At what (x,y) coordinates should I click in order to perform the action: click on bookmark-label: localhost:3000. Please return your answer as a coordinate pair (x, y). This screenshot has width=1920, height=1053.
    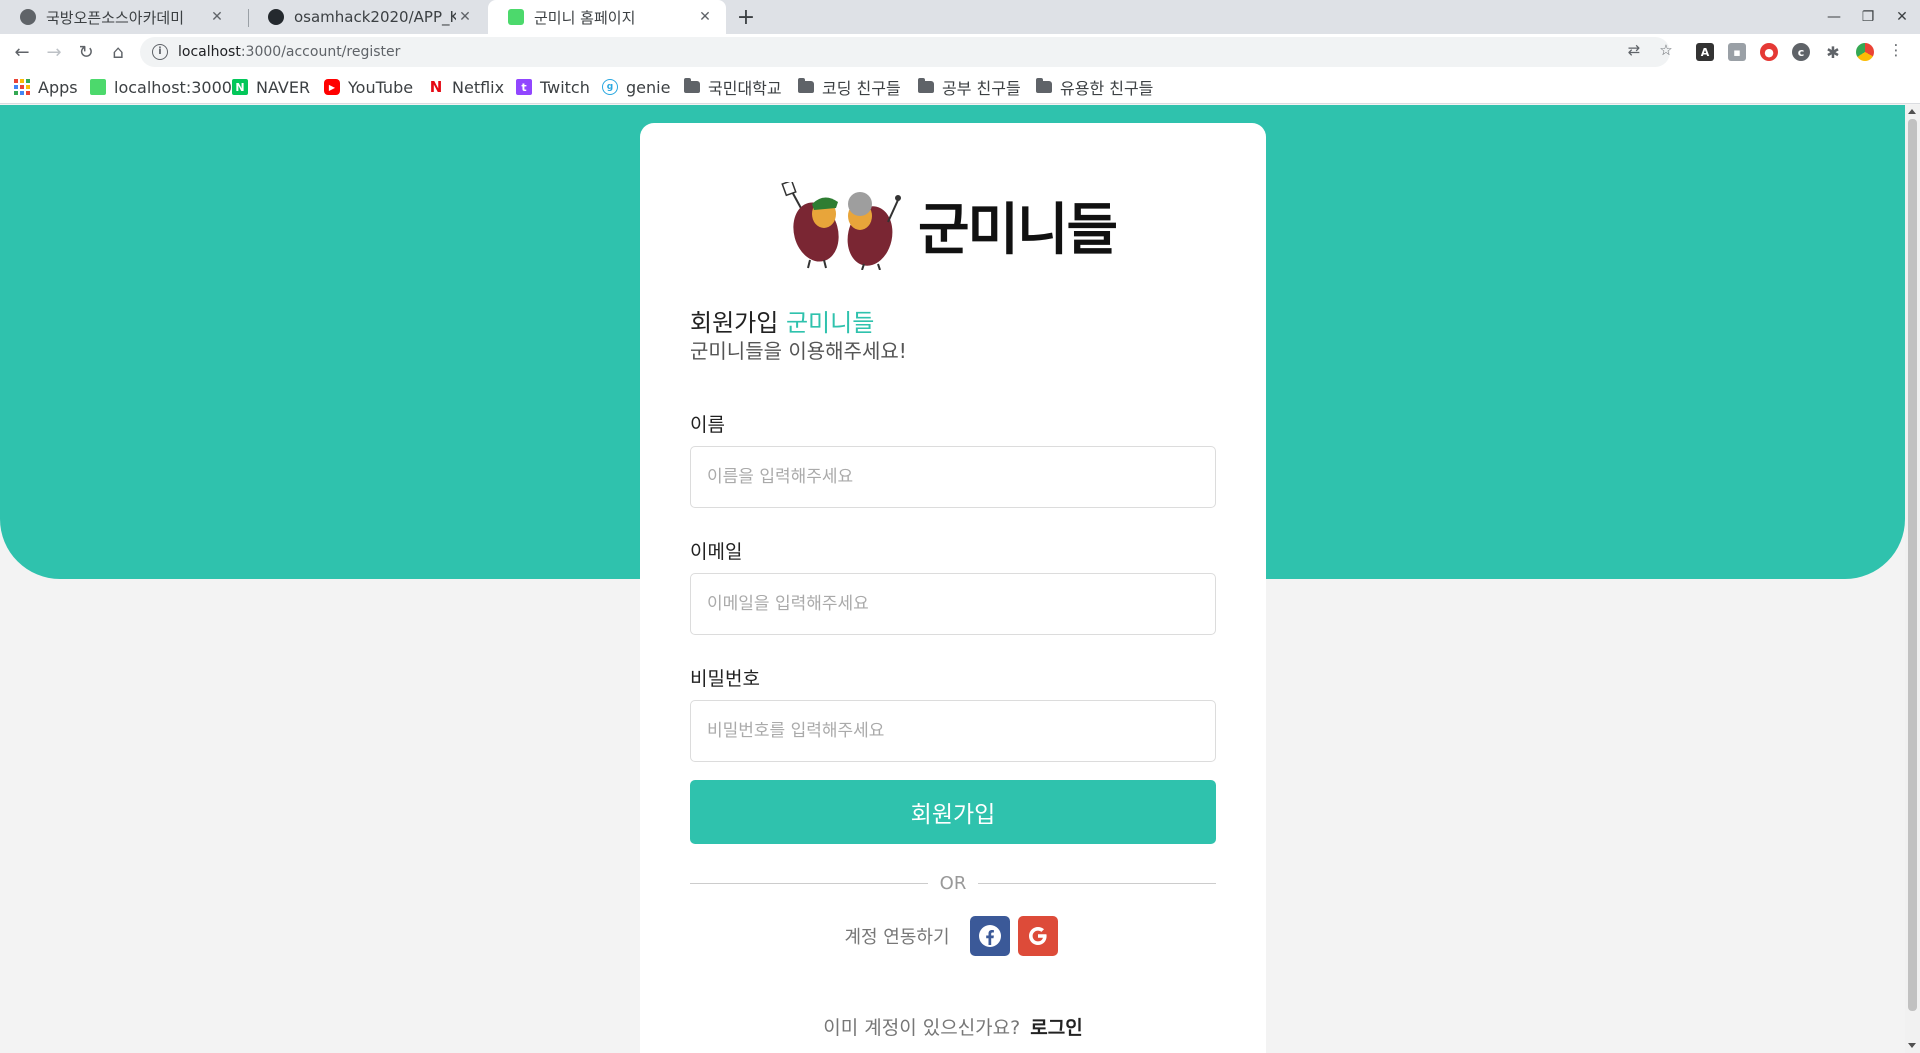
    Looking at the image, I should click on (173, 87).